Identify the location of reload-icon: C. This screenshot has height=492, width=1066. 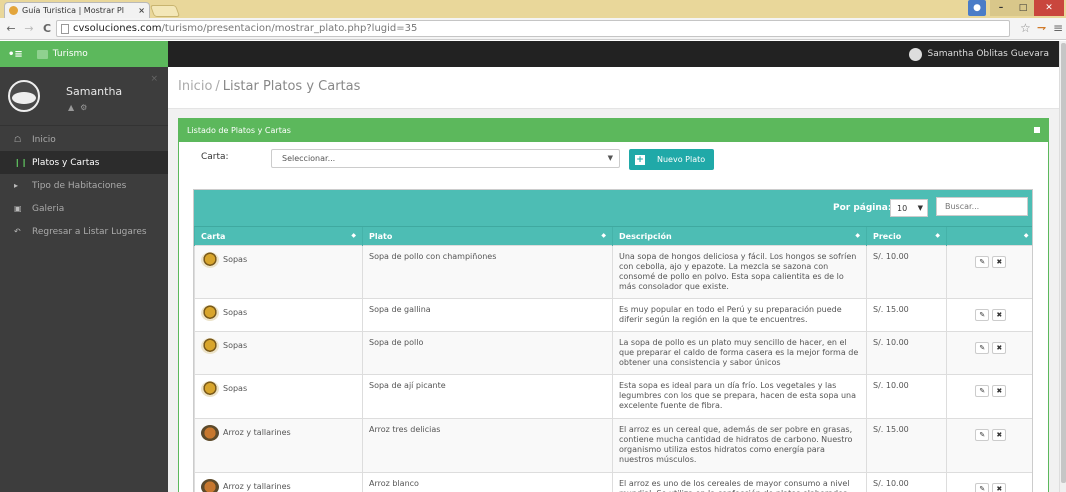
(47, 28).